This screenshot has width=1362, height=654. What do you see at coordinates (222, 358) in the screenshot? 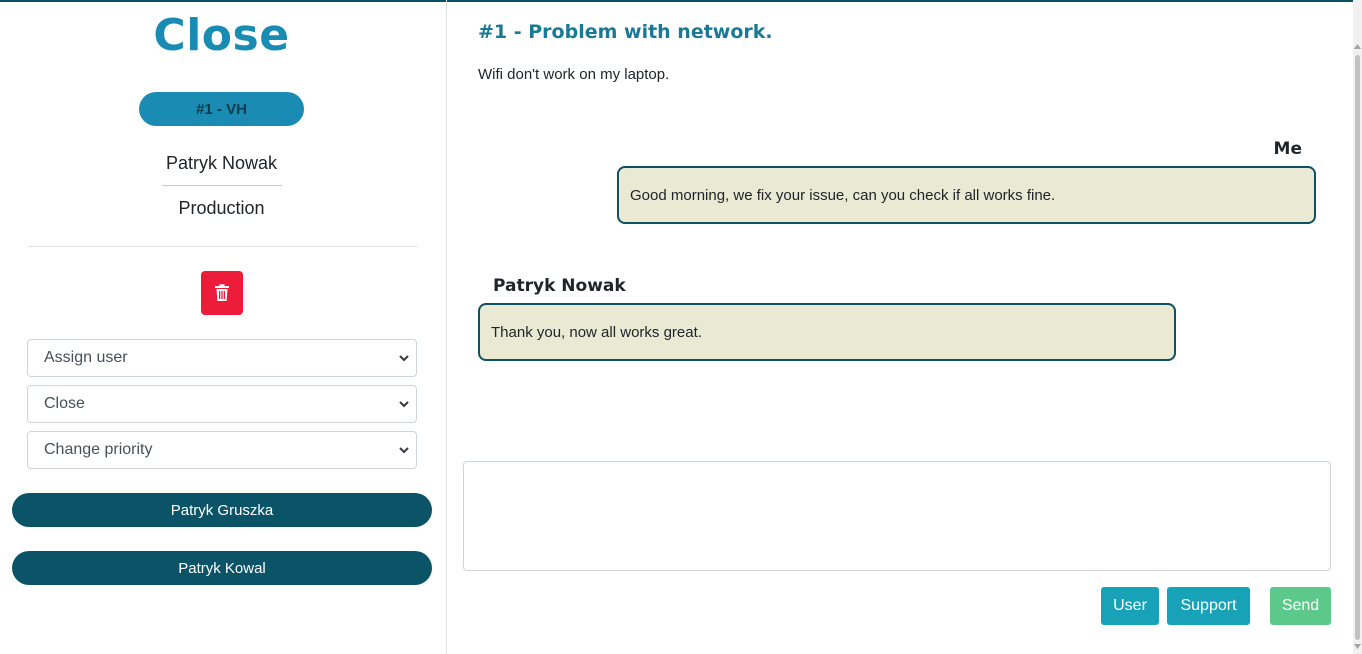
I see `assign-user-select: Assign user` at bounding box center [222, 358].